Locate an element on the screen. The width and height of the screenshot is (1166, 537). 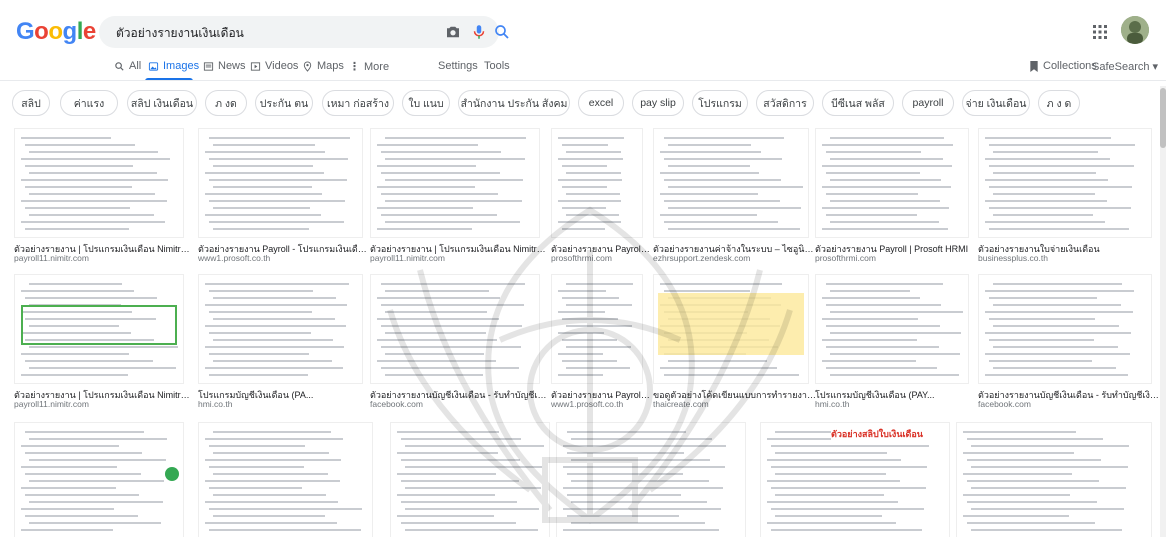
tab-all: All is located at coordinates (127, 66).